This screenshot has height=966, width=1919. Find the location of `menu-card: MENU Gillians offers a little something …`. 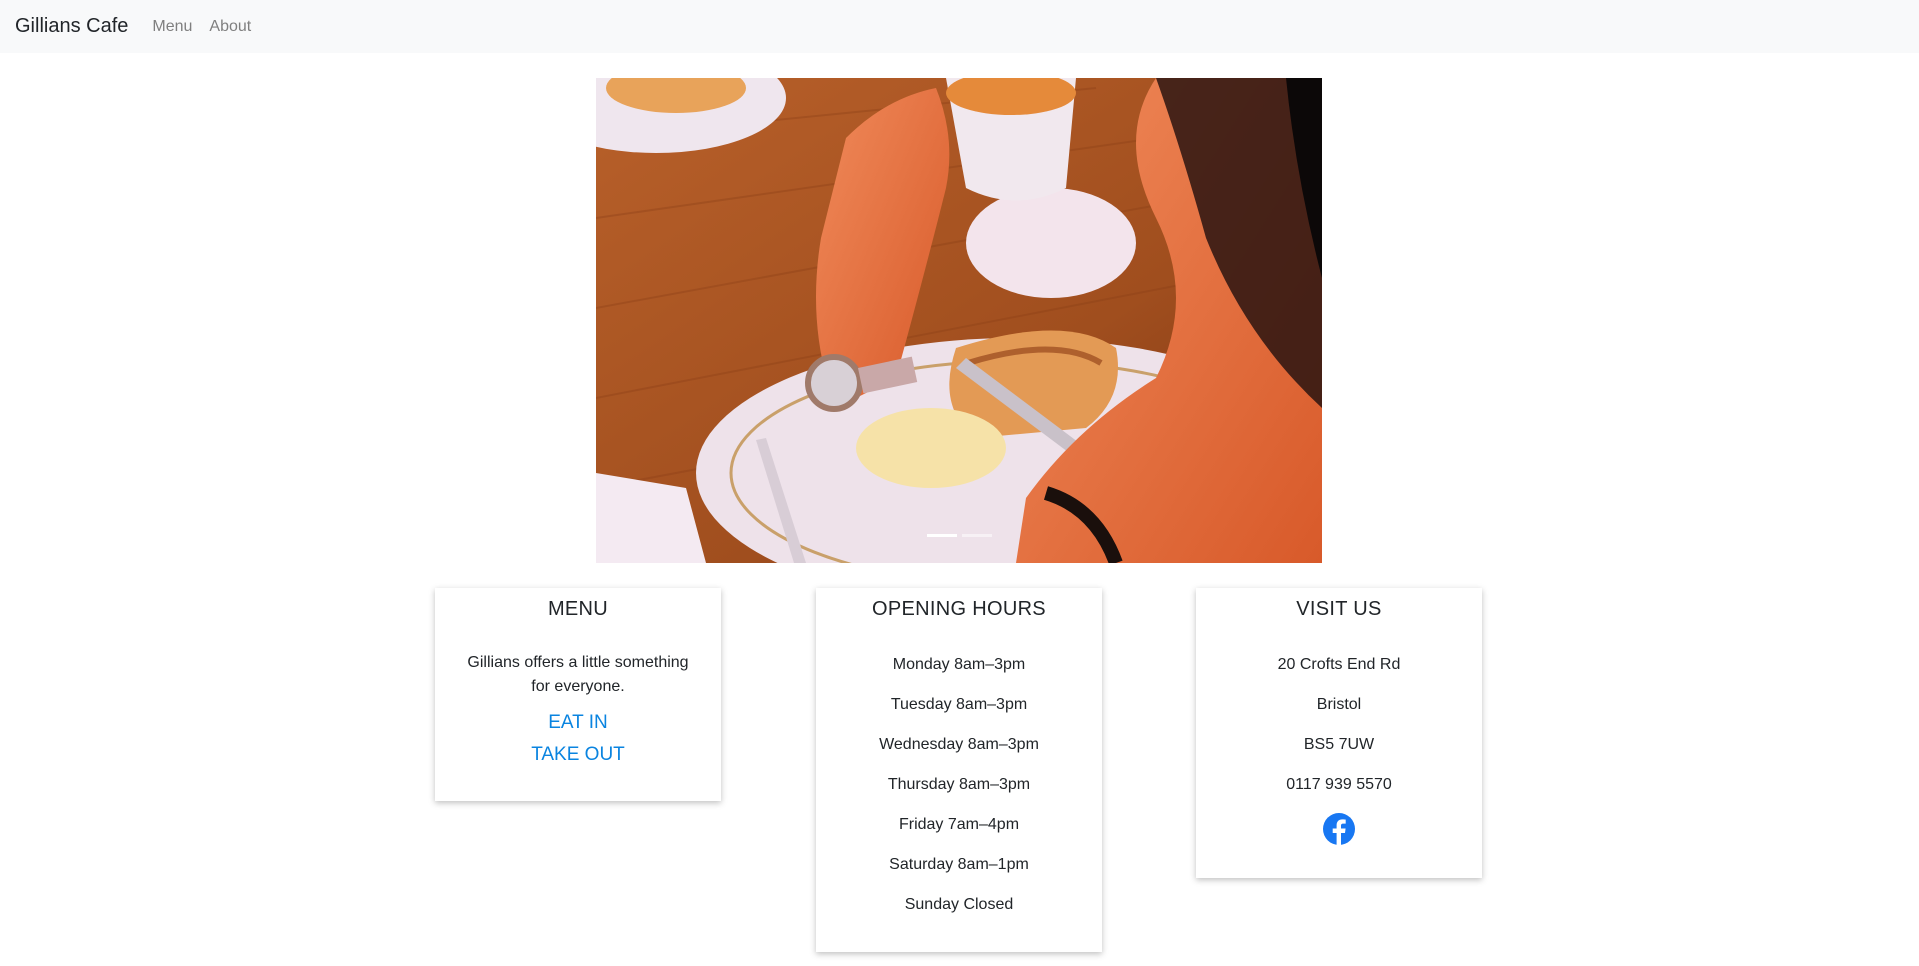

menu-card: MENU Gillians offers a little something … is located at coordinates (578, 694).